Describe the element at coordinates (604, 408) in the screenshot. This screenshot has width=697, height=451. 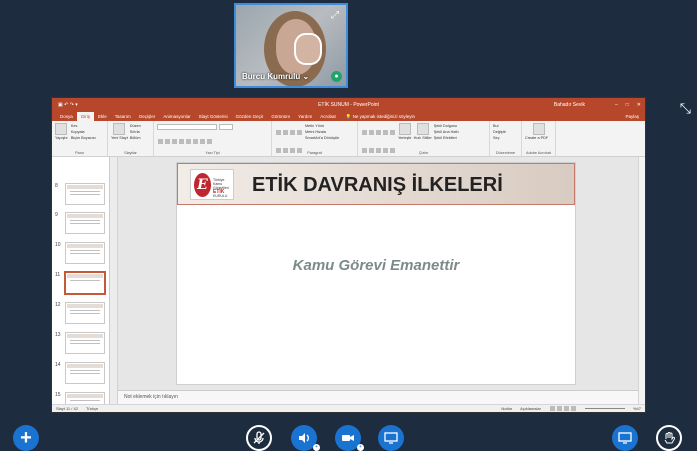
I see `zoom-slider` at that location.